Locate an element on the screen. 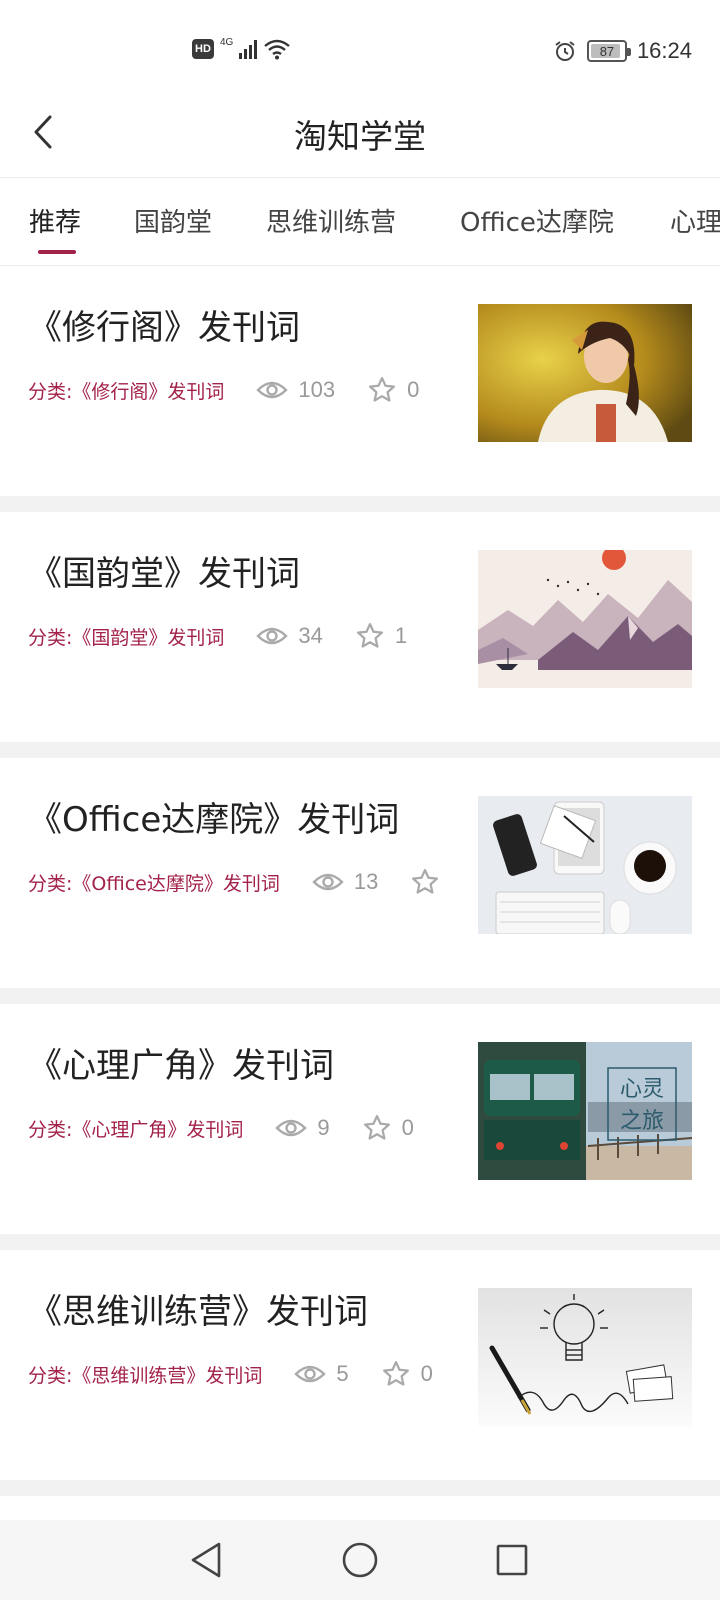 The height and width of the screenshot is (1600, 720). nav-recents-button is located at coordinates (512, 1560).